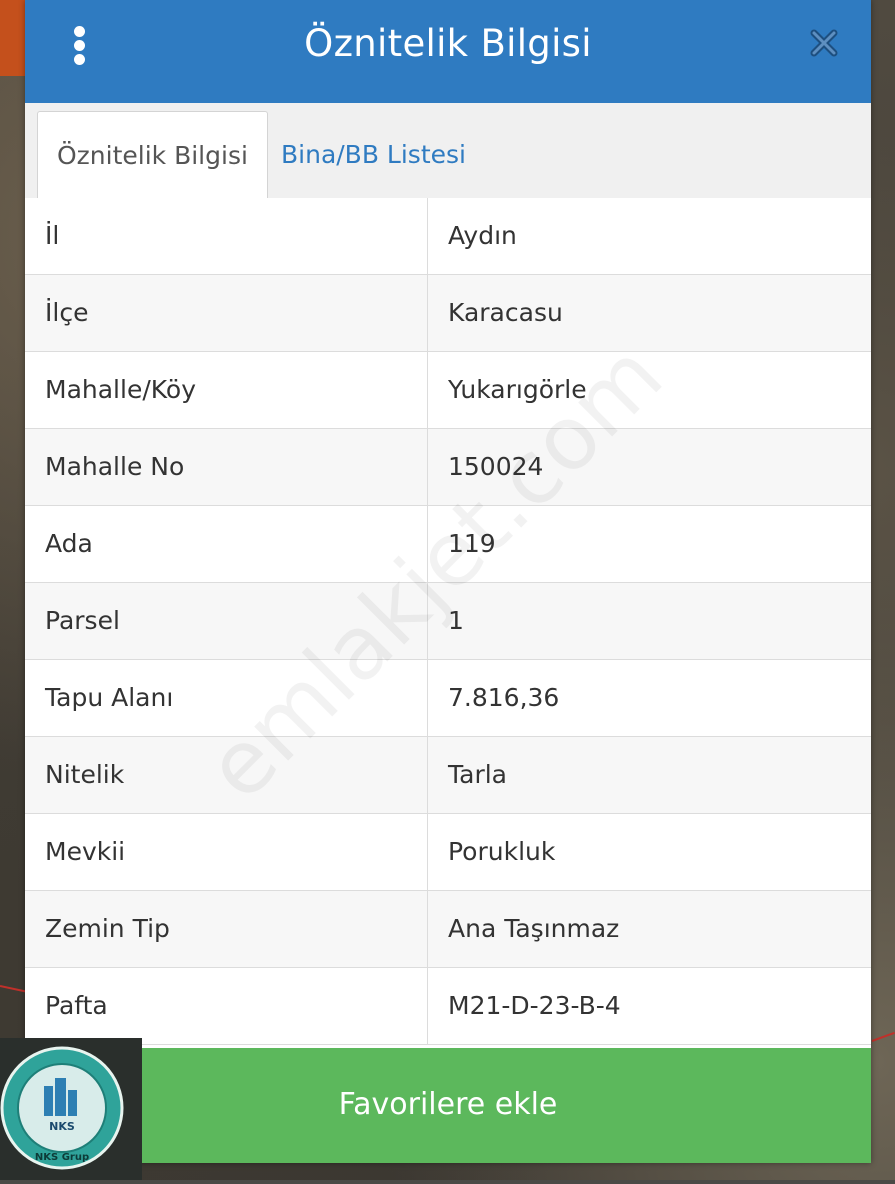 The height and width of the screenshot is (1184, 895). What do you see at coordinates (456, 620) in the screenshot?
I see `row-value: 1` at bounding box center [456, 620].